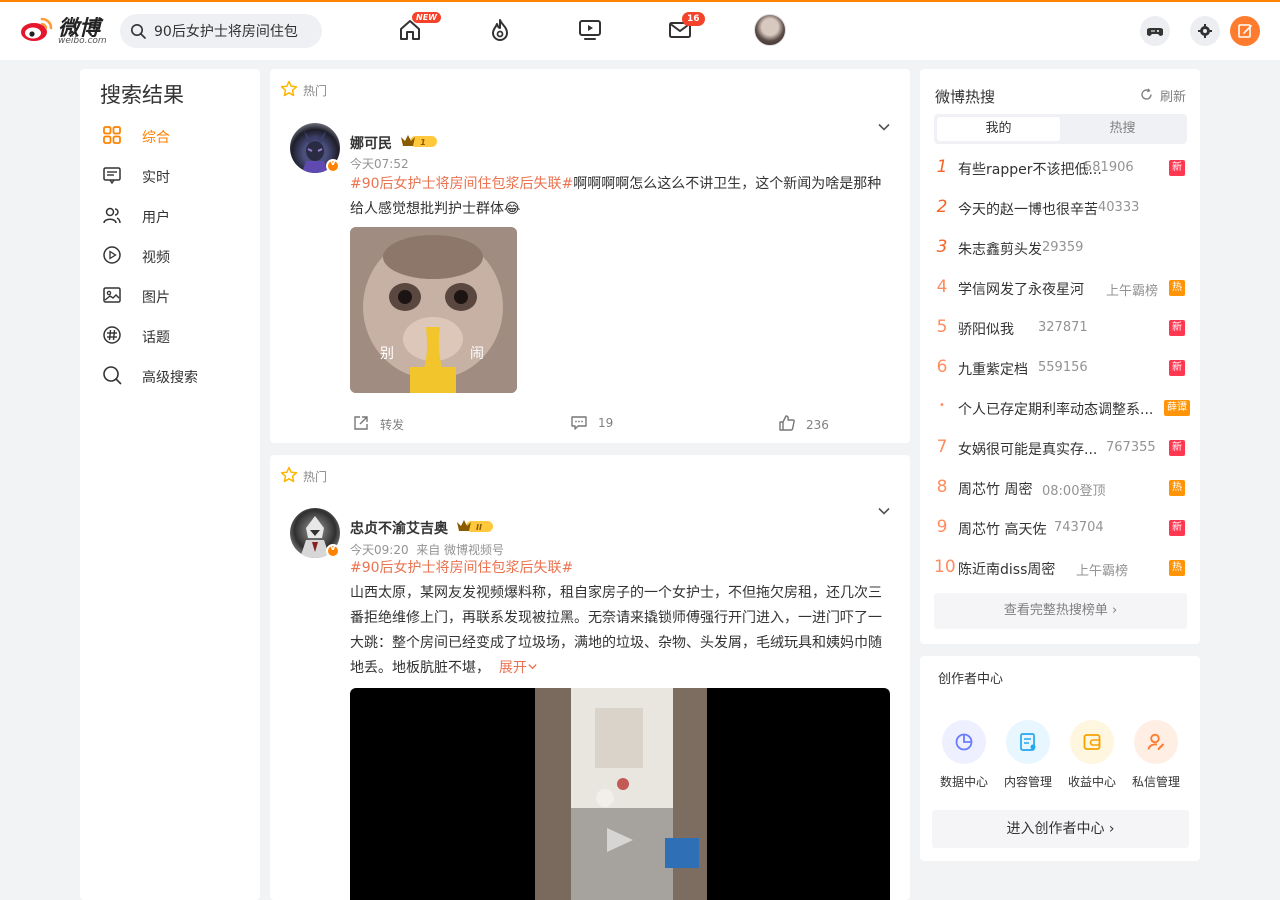 Image resolution: width=1280 pixels, height=900 pixels. I want to click on sidebar-item-users: 用户, so click(175, 215).